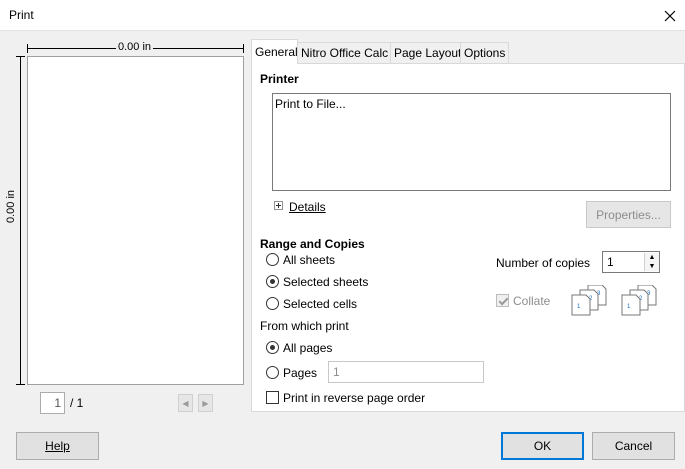  Describe the element at coordinates (21, 15) in the screenshot. I see `window-title: Print` at that location.